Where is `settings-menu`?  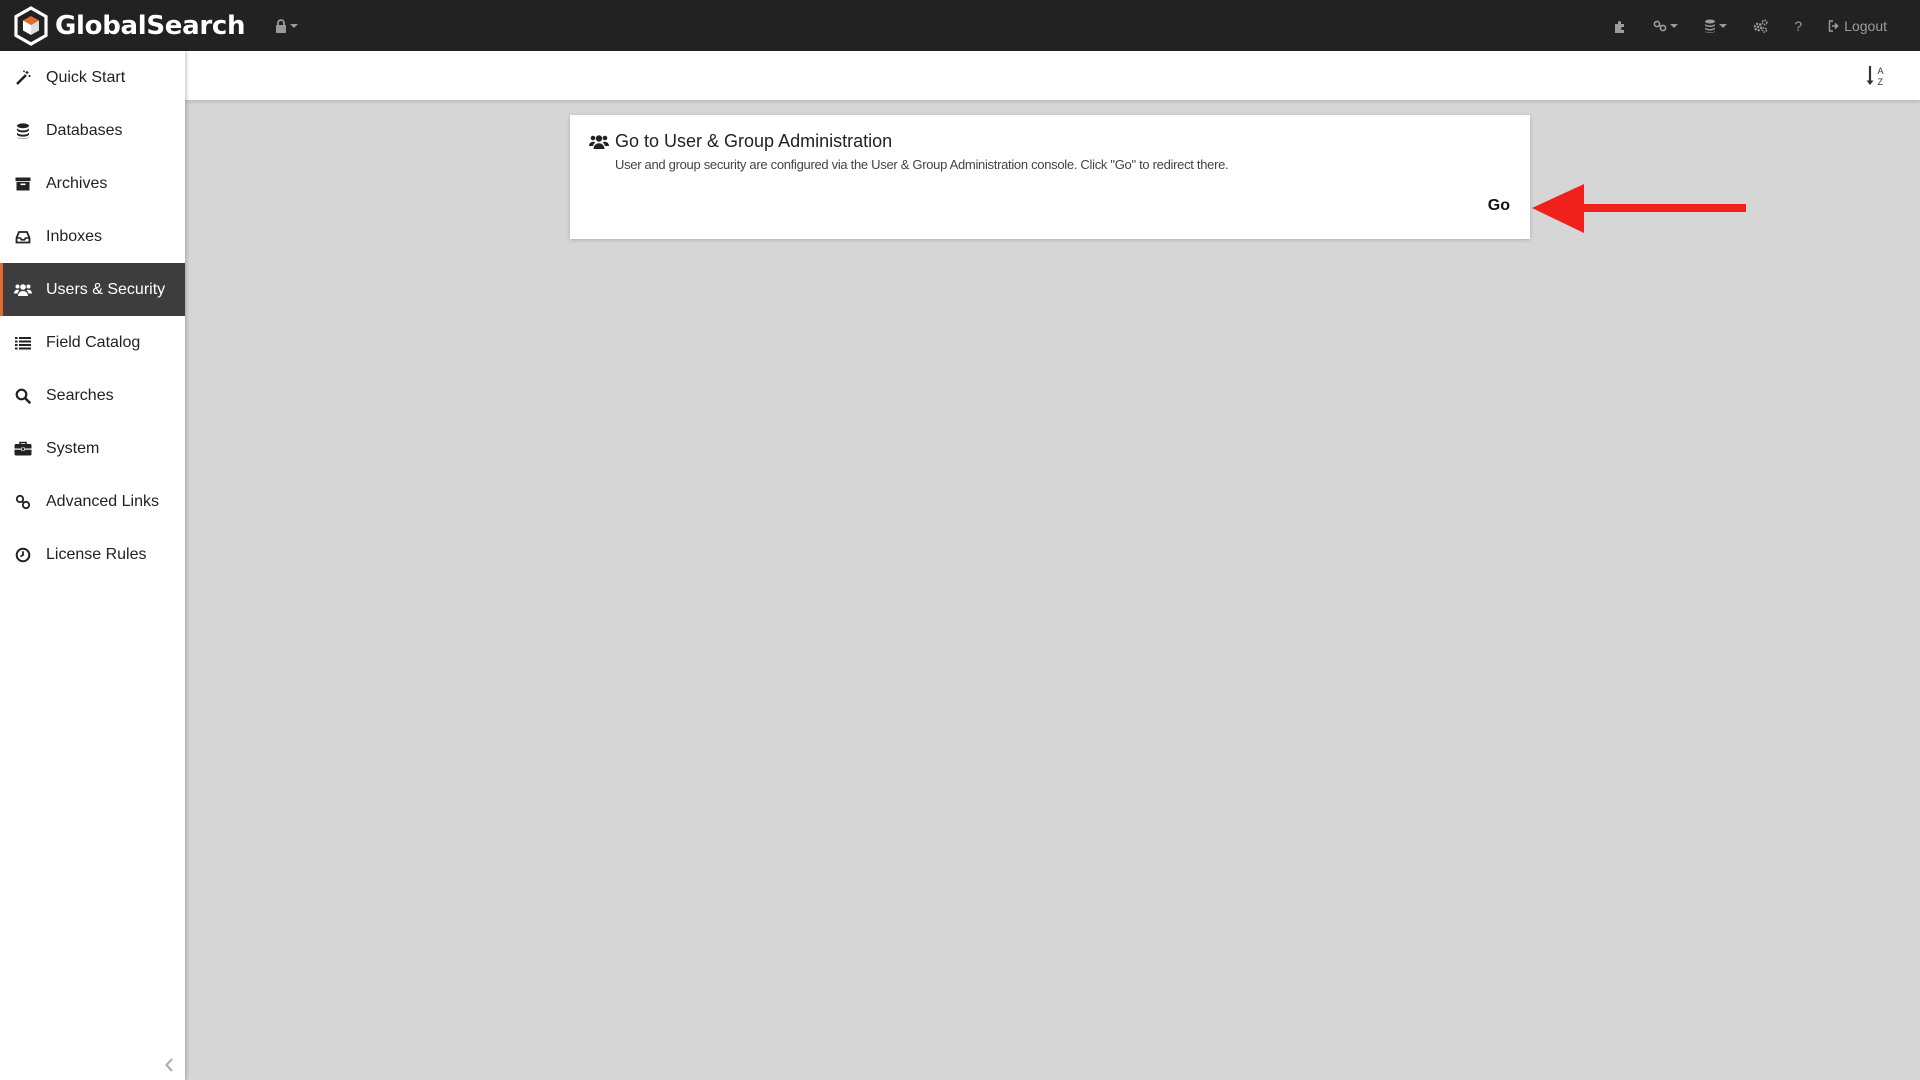
settings-menu is located at coordinates (1760, 25).